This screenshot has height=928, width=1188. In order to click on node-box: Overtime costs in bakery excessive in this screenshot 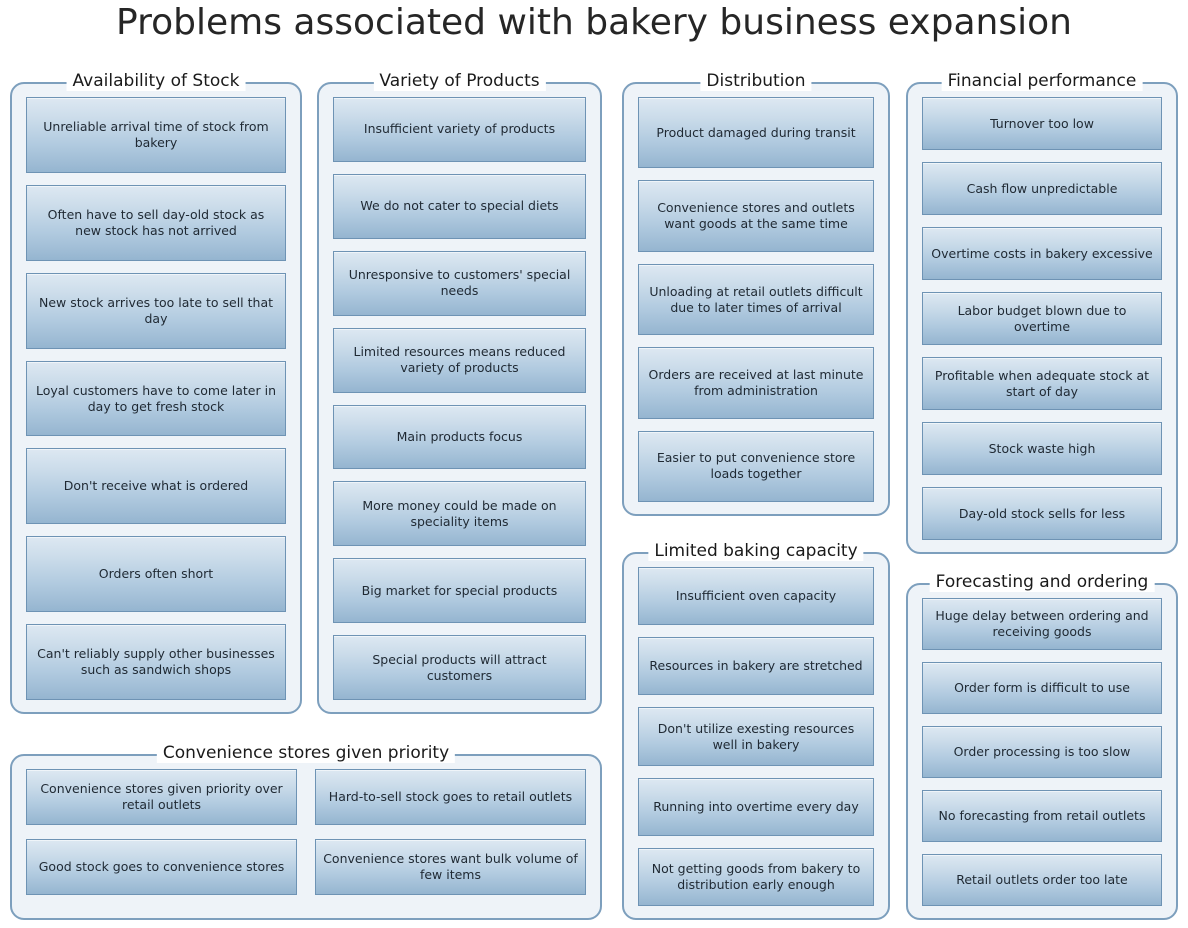, I will do `click(1042, 253)`.